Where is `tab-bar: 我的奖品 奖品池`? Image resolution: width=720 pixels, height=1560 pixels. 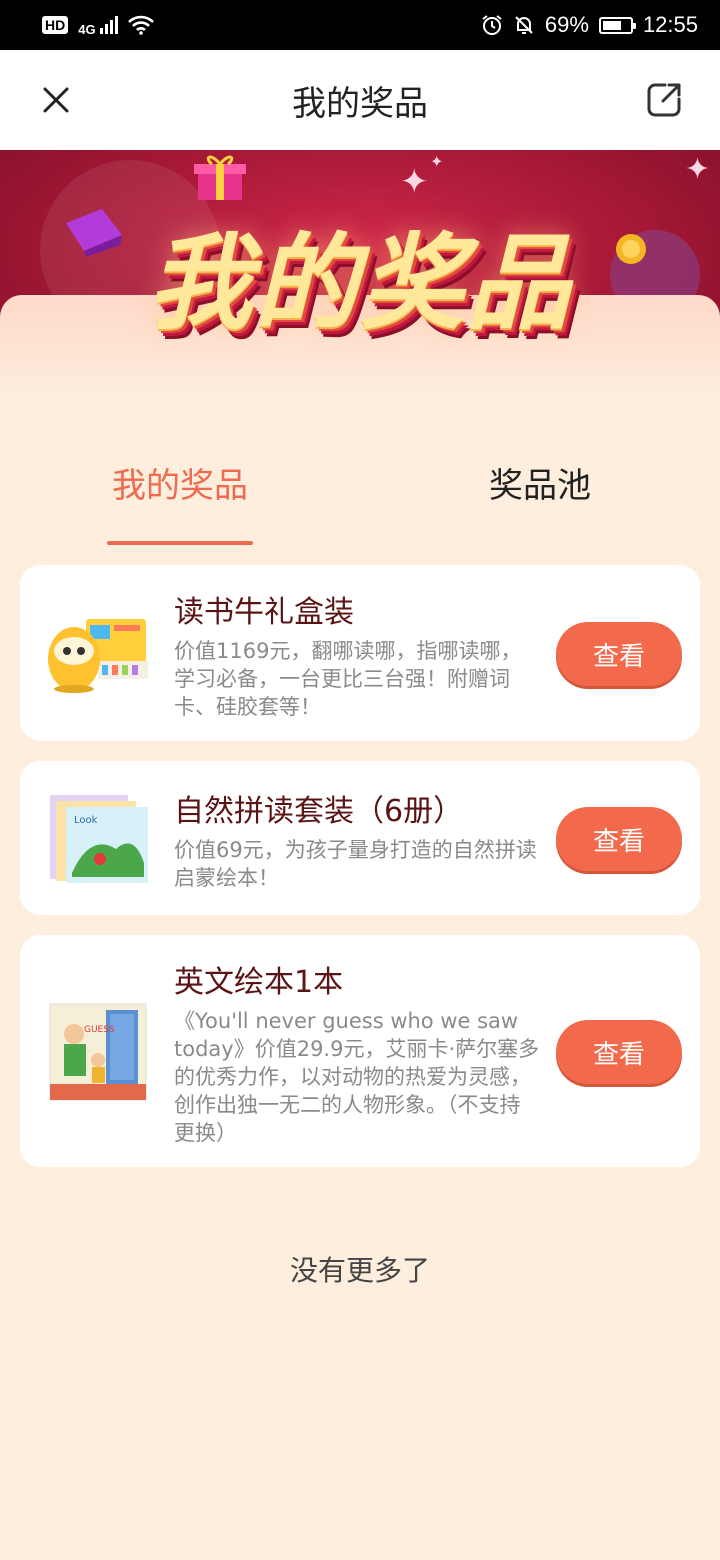
tab-bar: 我的奖品 奖品池 is located at coordinates (360, 472).